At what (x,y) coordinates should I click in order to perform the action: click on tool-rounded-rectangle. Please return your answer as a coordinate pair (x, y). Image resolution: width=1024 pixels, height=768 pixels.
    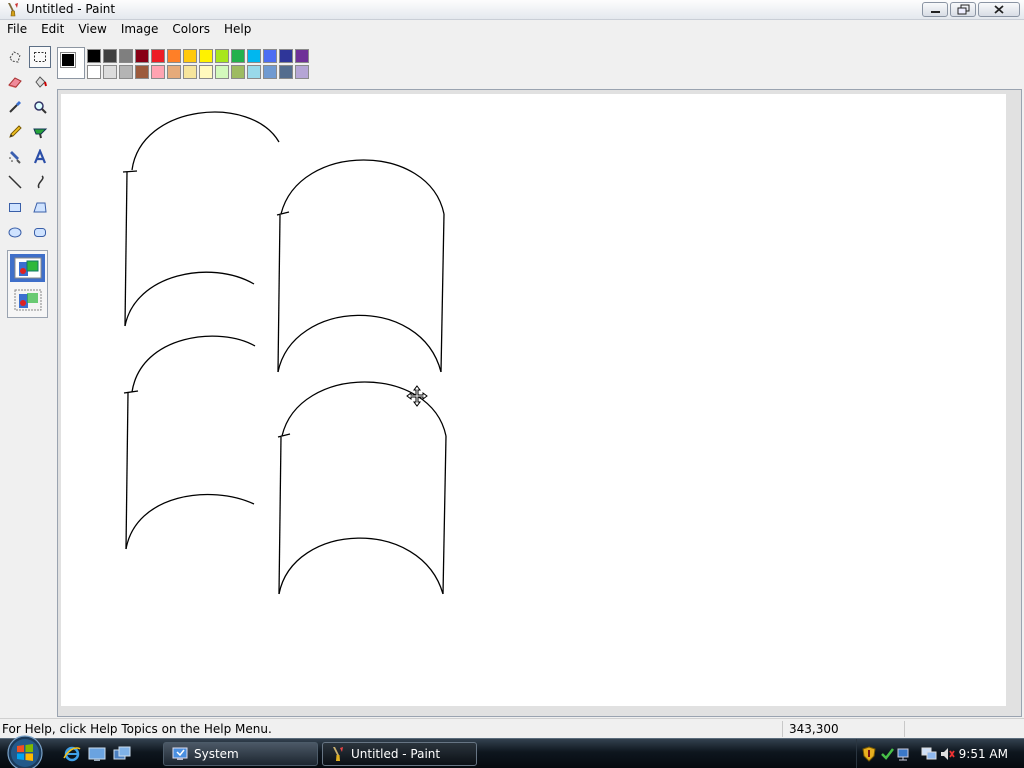
    Looking at the image, I should click on (40, 232).